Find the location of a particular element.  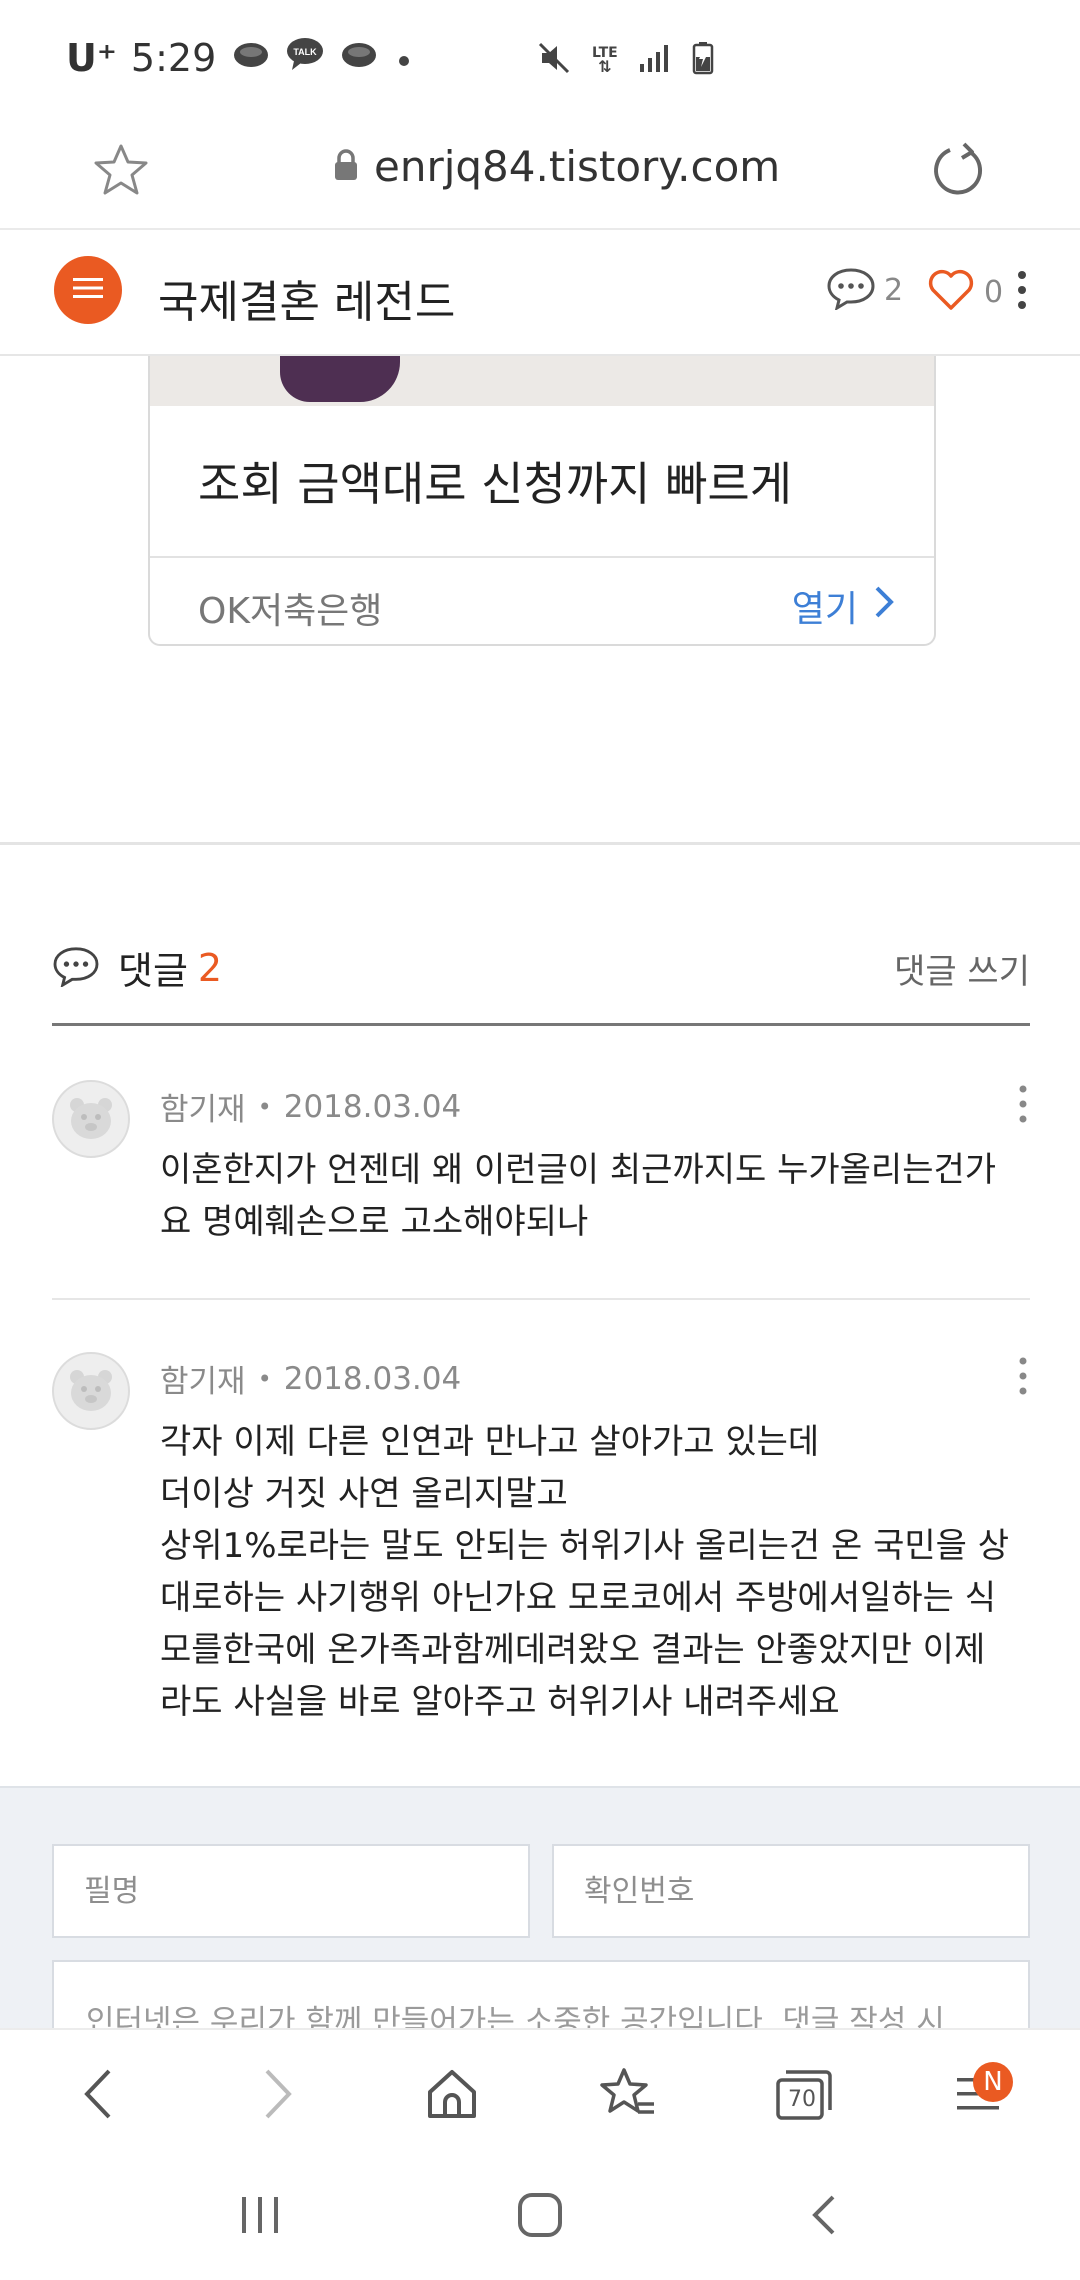

hamburger-icon: N is located at coordinates (983, 2090).